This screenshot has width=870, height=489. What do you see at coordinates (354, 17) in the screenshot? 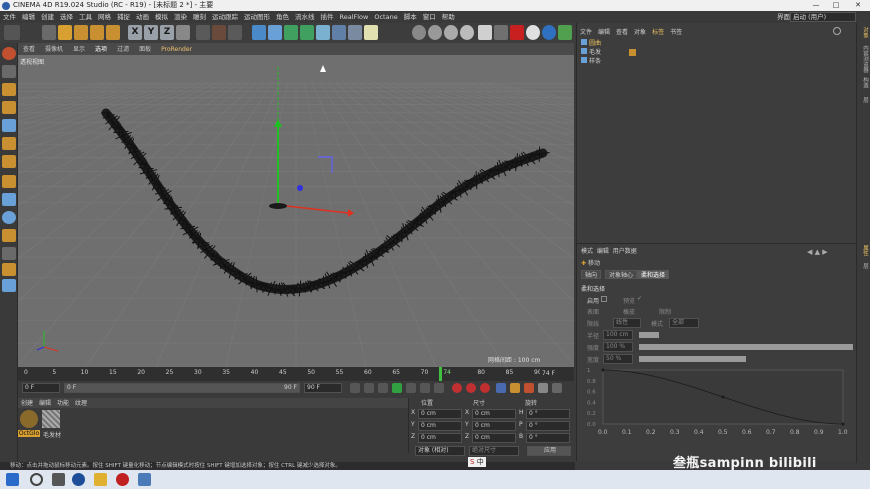
I see `menu-realflow: RealFlow` at bounding box center [354, 17].